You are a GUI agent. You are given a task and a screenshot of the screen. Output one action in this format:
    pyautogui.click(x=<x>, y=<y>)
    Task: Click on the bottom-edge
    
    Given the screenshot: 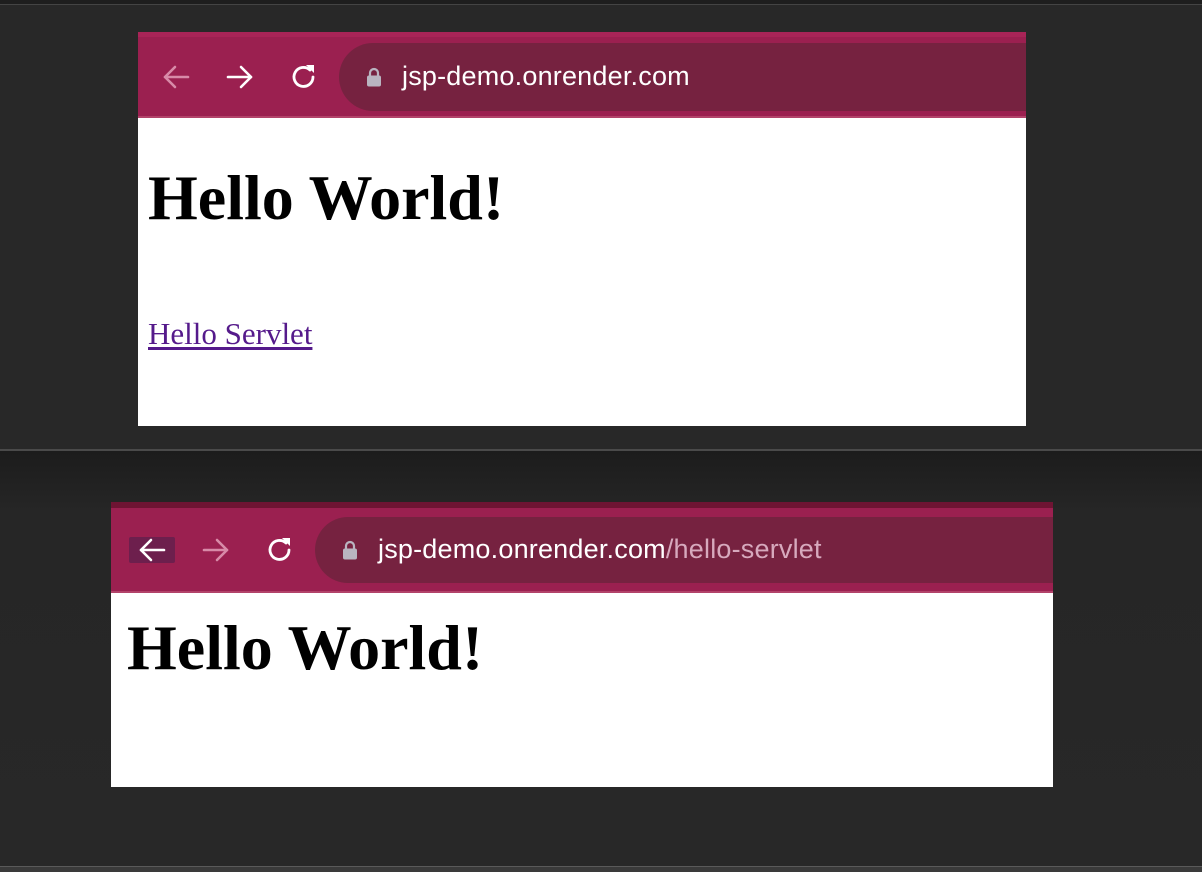 What is the action you would take?
    pyautogui.click(x=601, y=869)
    